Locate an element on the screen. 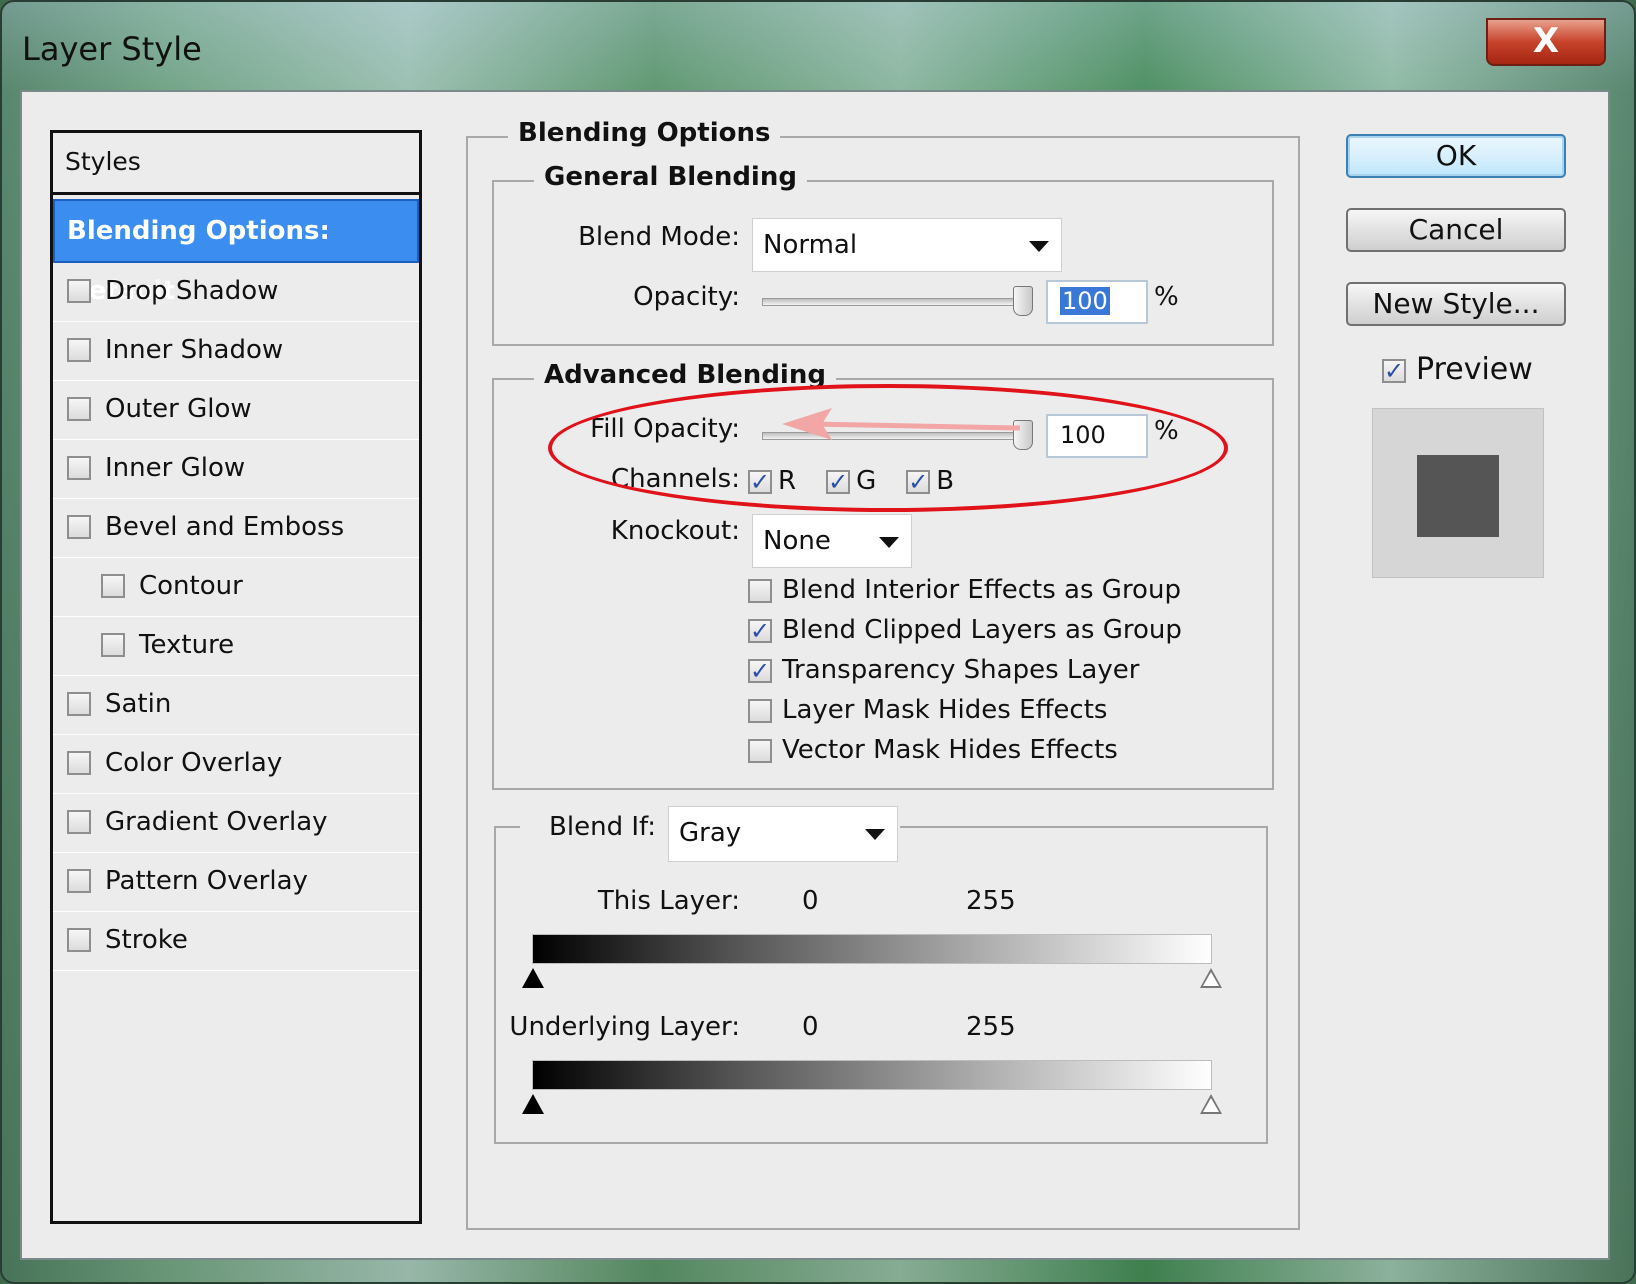 Image resolution: width=1636 pixels, height=1284 pixels. preview-checkbox: ✓ is located at coordinates (1394, 370).